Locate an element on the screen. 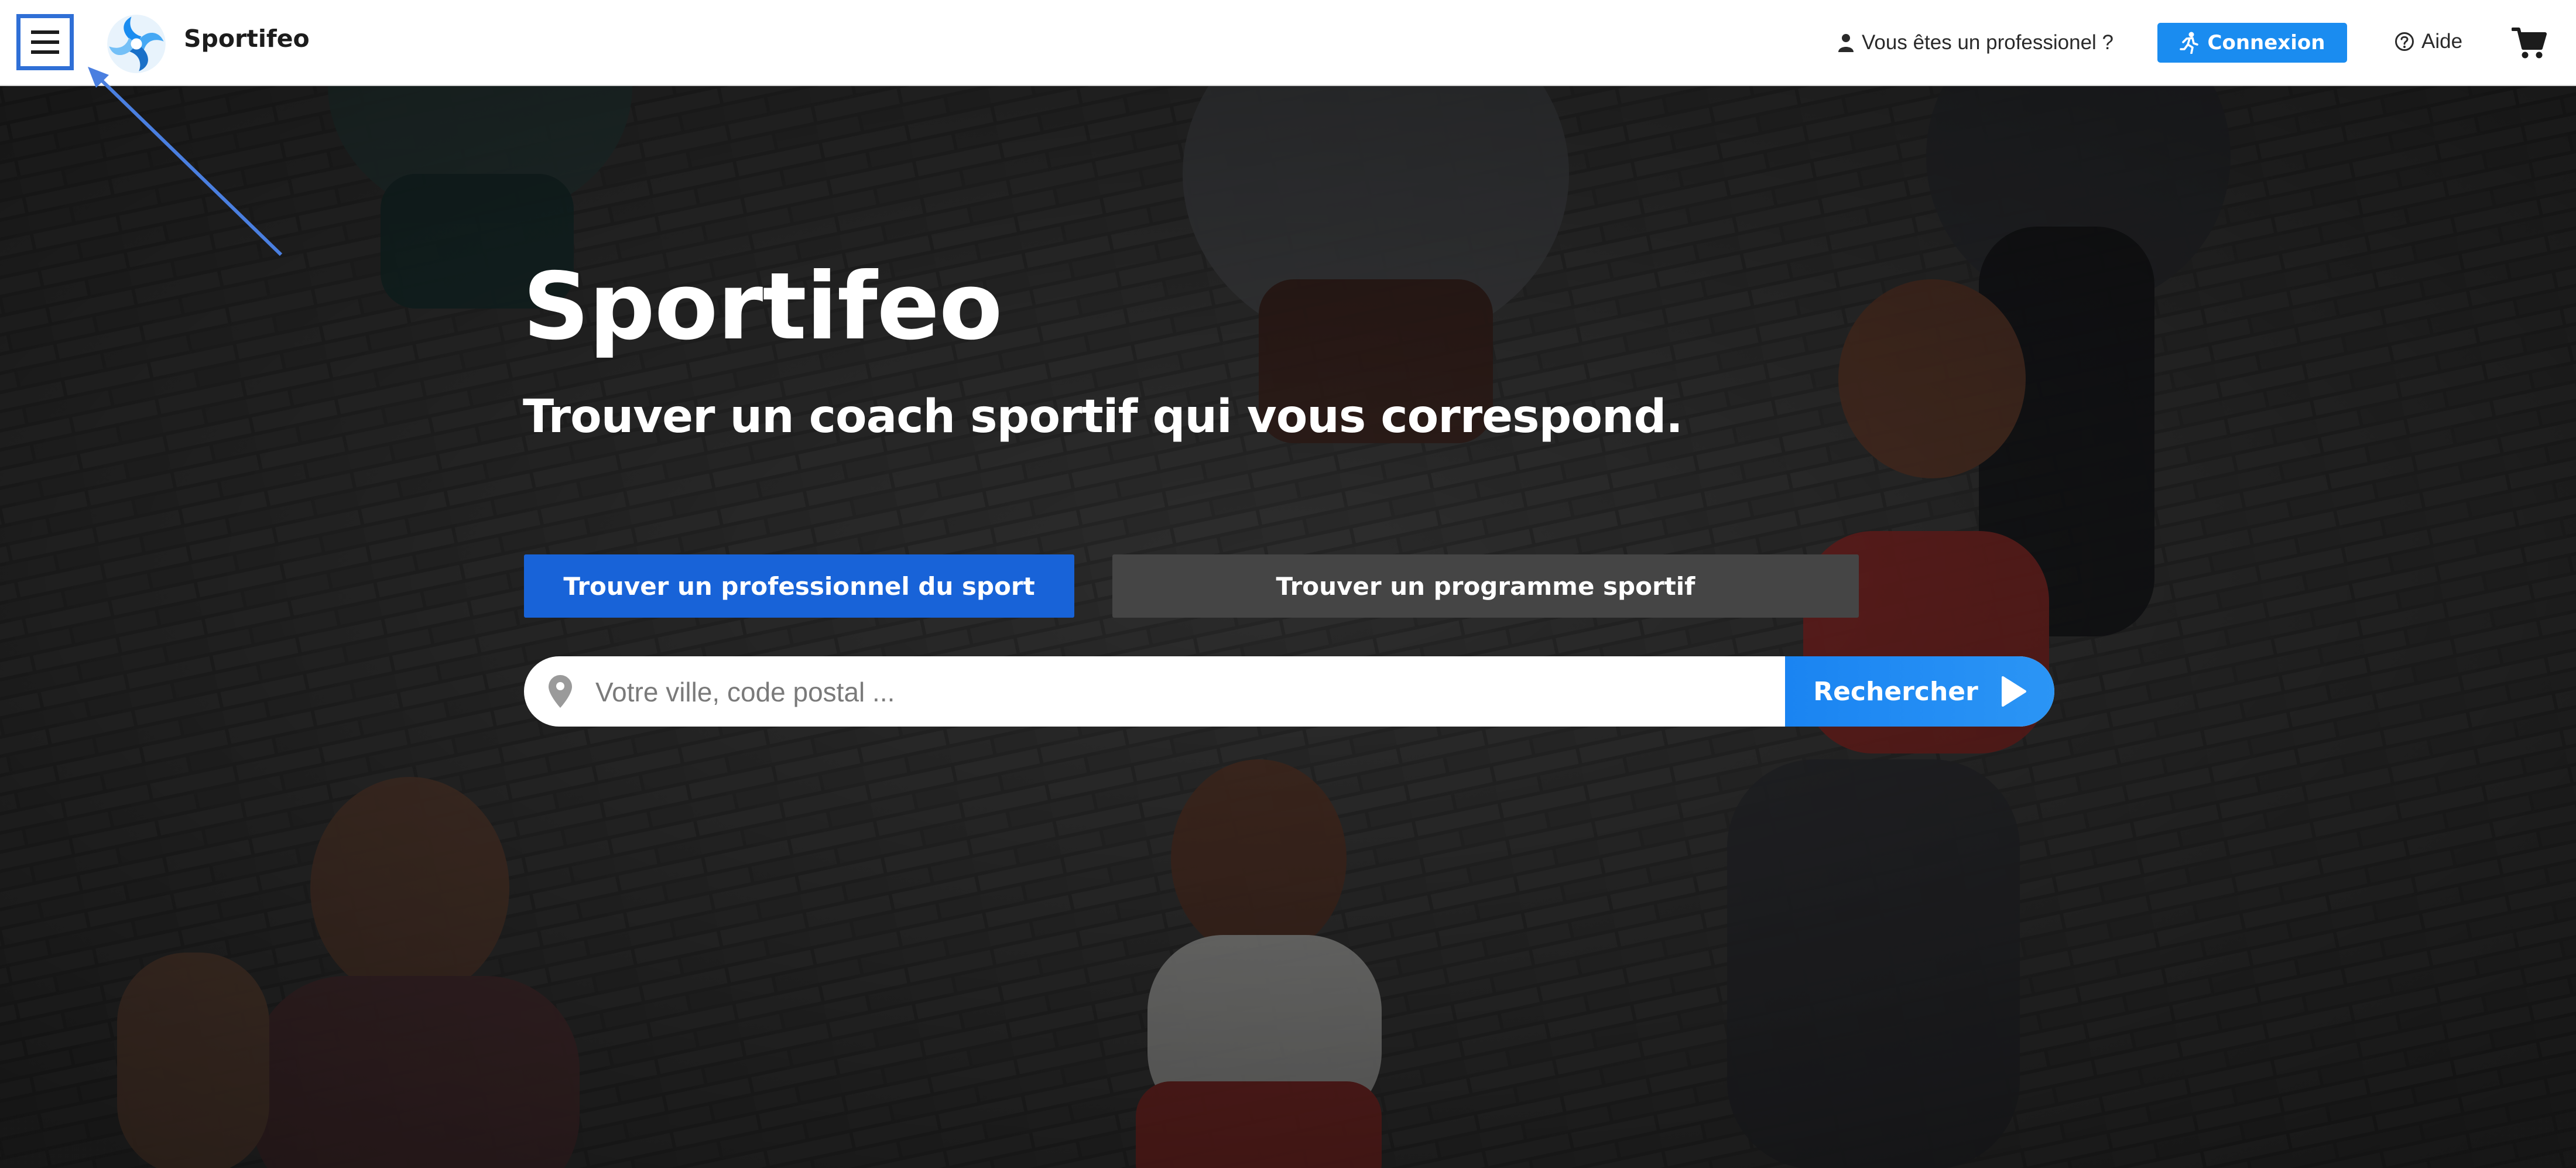 Image resolution: width=2576 pixels, height=1168 pixels. hamburger-menu-icon is located at coordinates (45, 42).